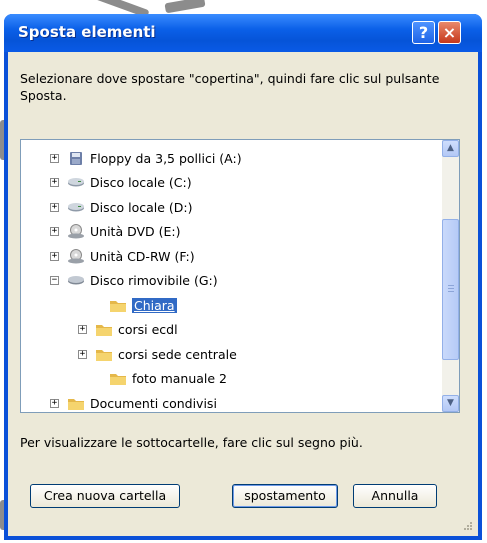 The height and width of the screenshot is (543, 487). I want to click on floppy-drive-icon, so click(76, 158).